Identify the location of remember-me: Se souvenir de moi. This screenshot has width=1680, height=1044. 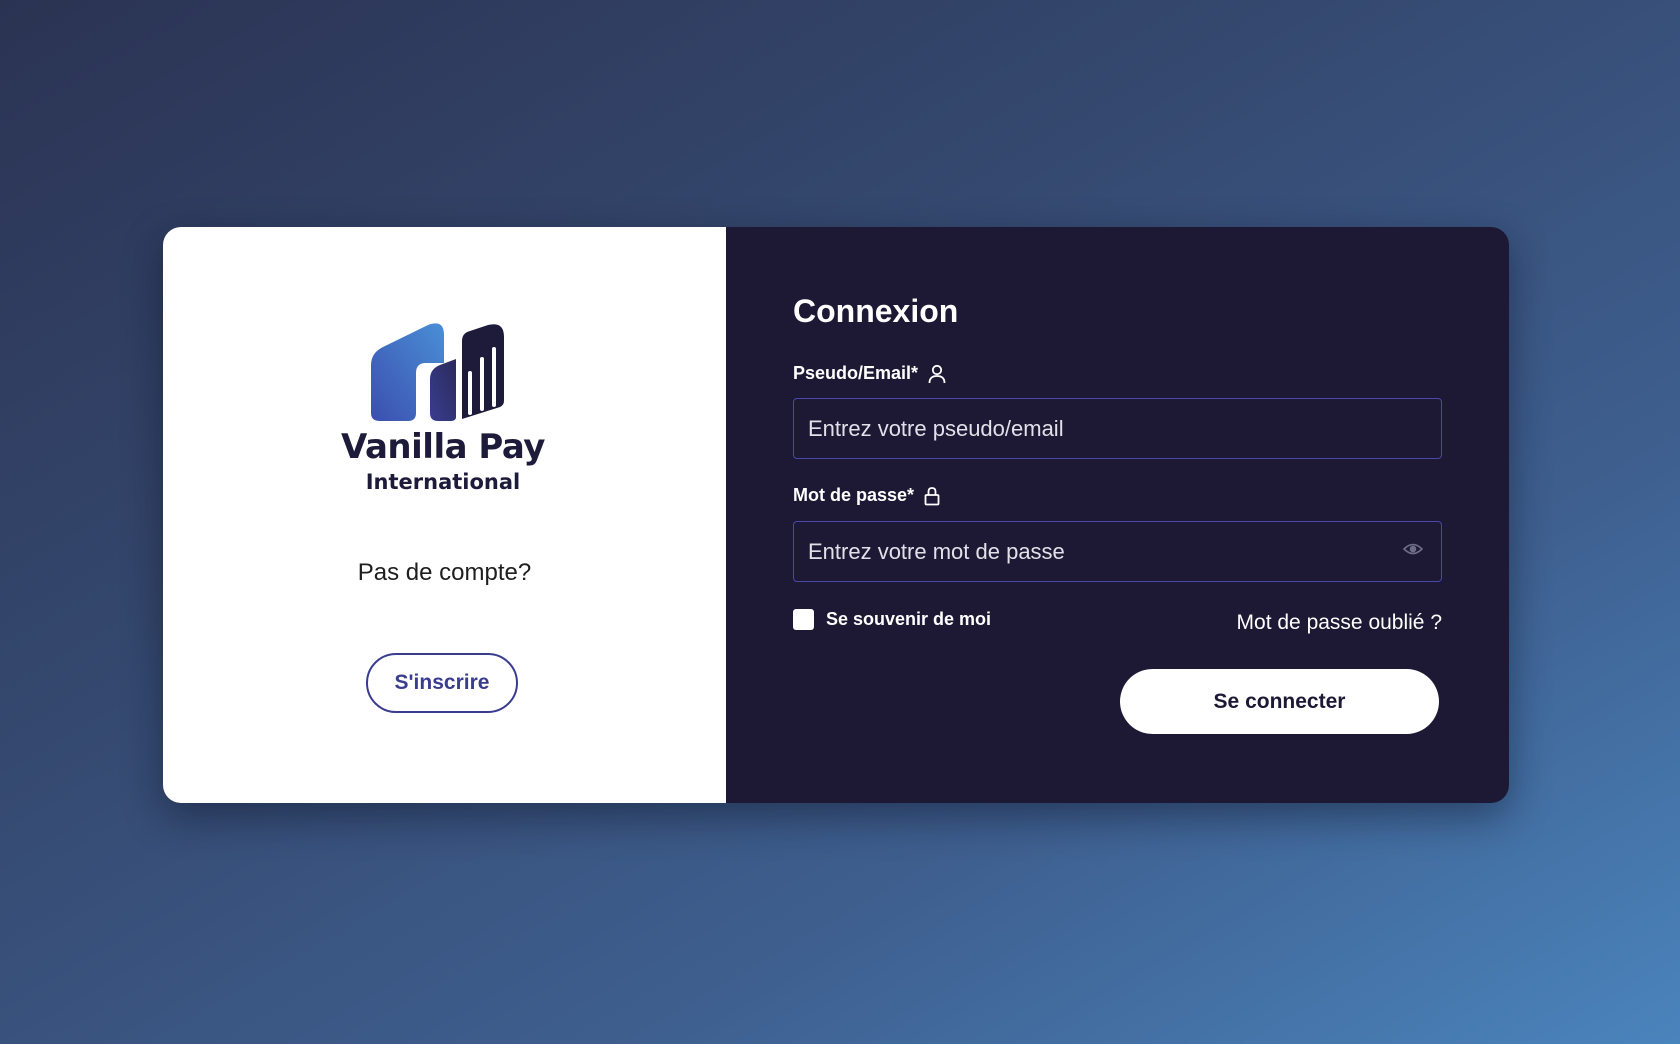
(892, 619).